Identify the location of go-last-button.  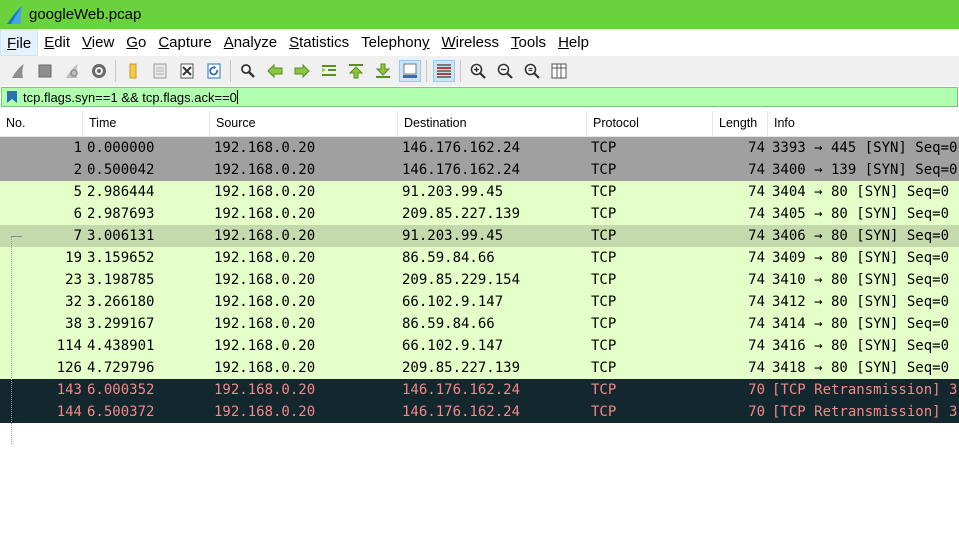
(383, 71).